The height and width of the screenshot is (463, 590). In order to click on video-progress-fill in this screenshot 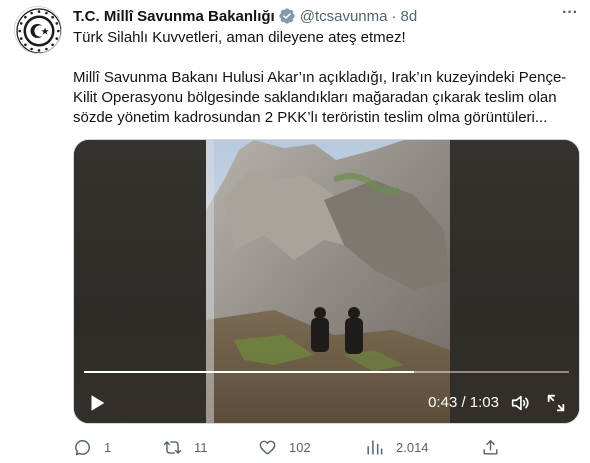, I will do `click(249, 372)`.